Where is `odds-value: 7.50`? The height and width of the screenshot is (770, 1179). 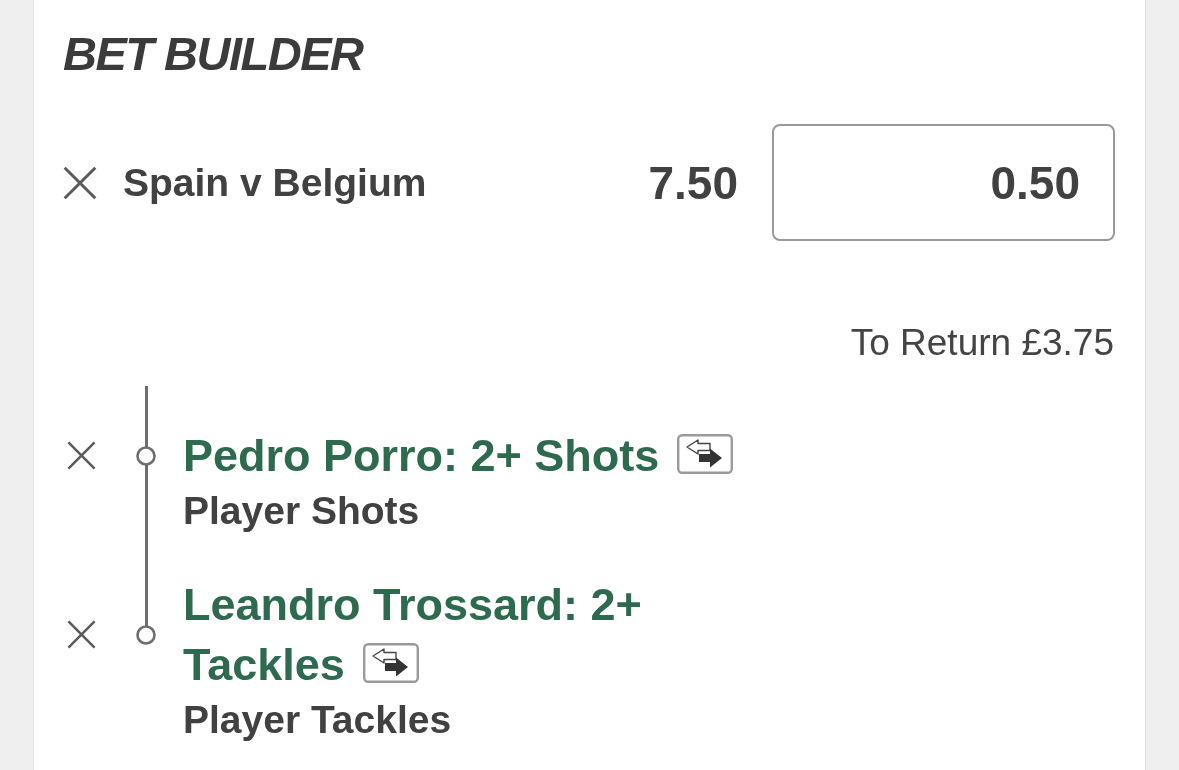
odds-value: 7.50 is located at coordinates (693, 182).